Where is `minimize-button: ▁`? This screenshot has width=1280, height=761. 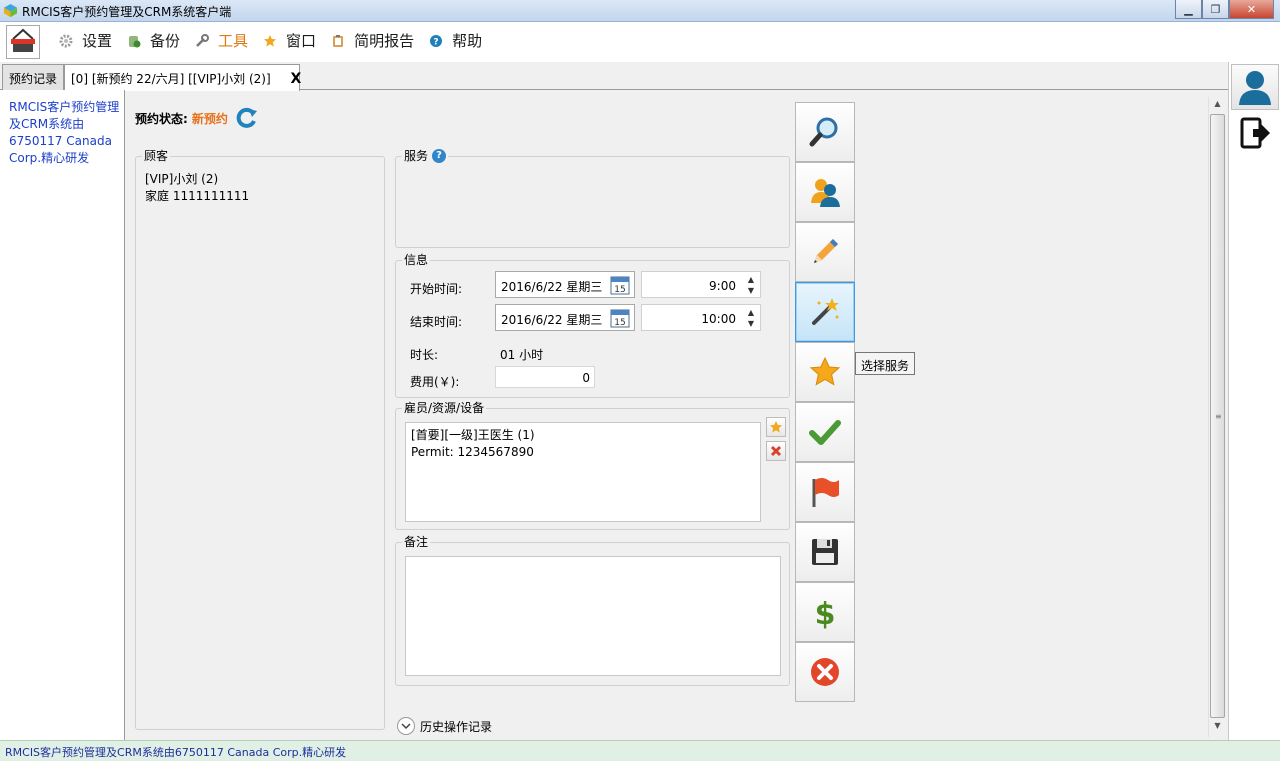 minimize-button: ▁ is located at coordinates (1188, 9).